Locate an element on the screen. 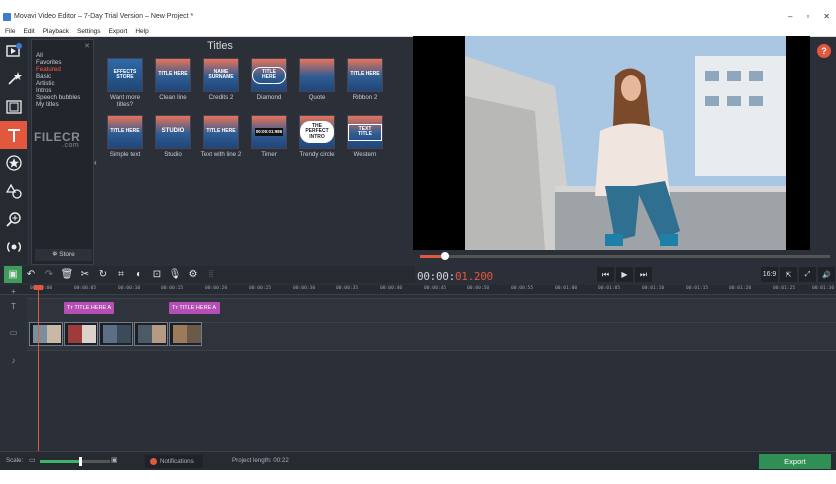  tool-filters is located at coordinates (13, 79).